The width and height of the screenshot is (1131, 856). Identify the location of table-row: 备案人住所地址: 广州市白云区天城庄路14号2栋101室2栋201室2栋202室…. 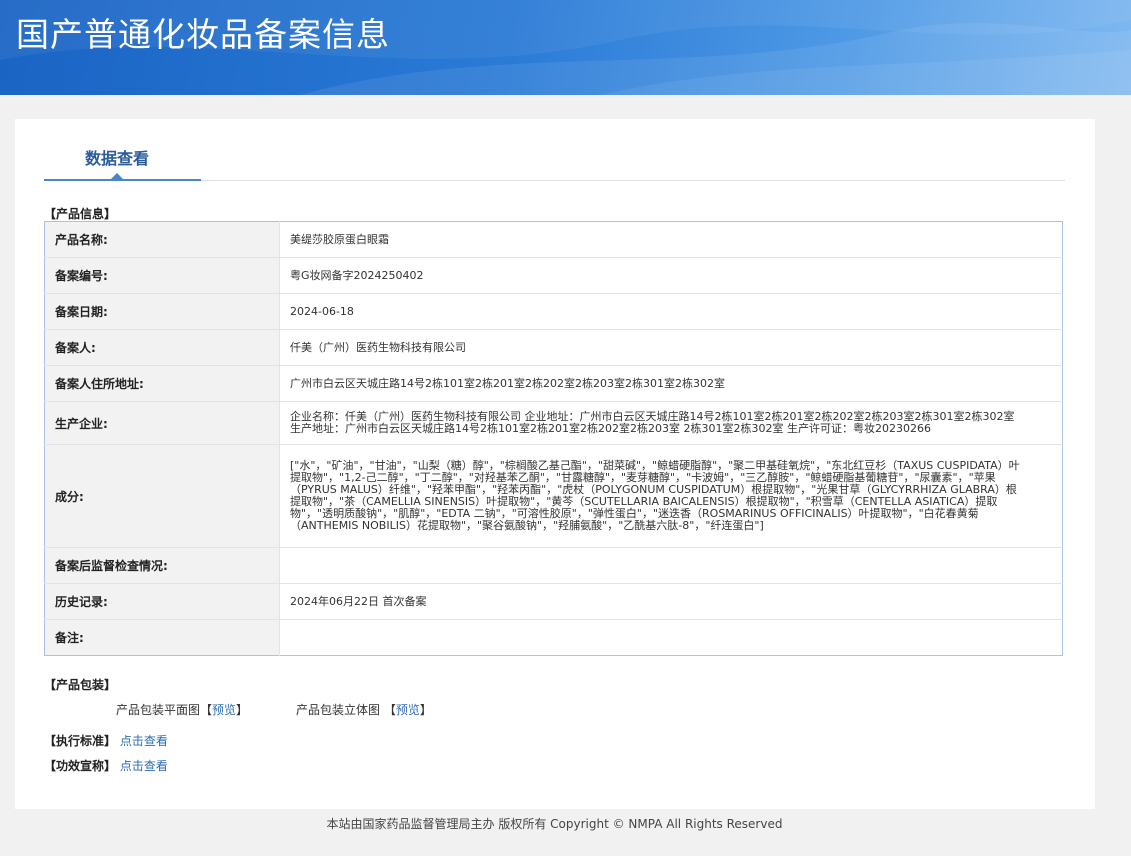
(553, 383).